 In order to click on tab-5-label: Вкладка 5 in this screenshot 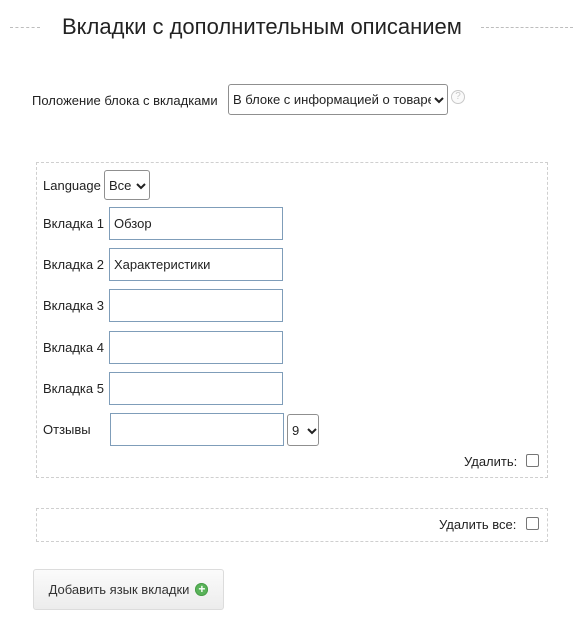, I will do `click(73, 388)`.